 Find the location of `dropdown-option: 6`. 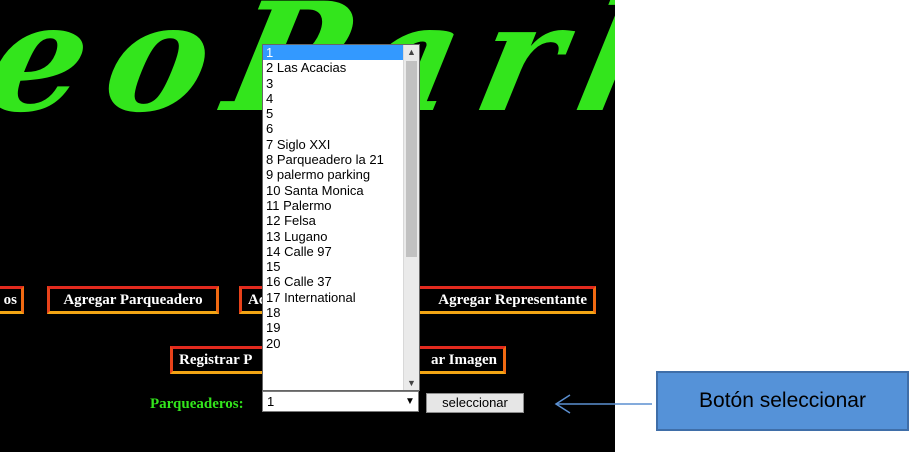

dropdown-option: 6 is located at coordinates (334, 128).